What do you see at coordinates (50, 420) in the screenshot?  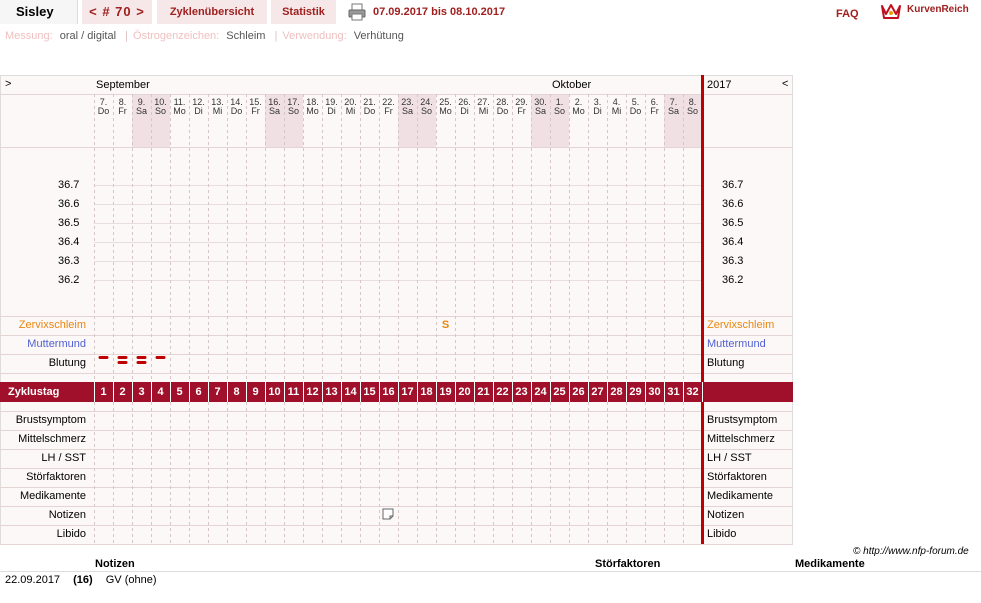 I see `symptom-row-label: Brustsymptom` at bounding box center [50, 420].